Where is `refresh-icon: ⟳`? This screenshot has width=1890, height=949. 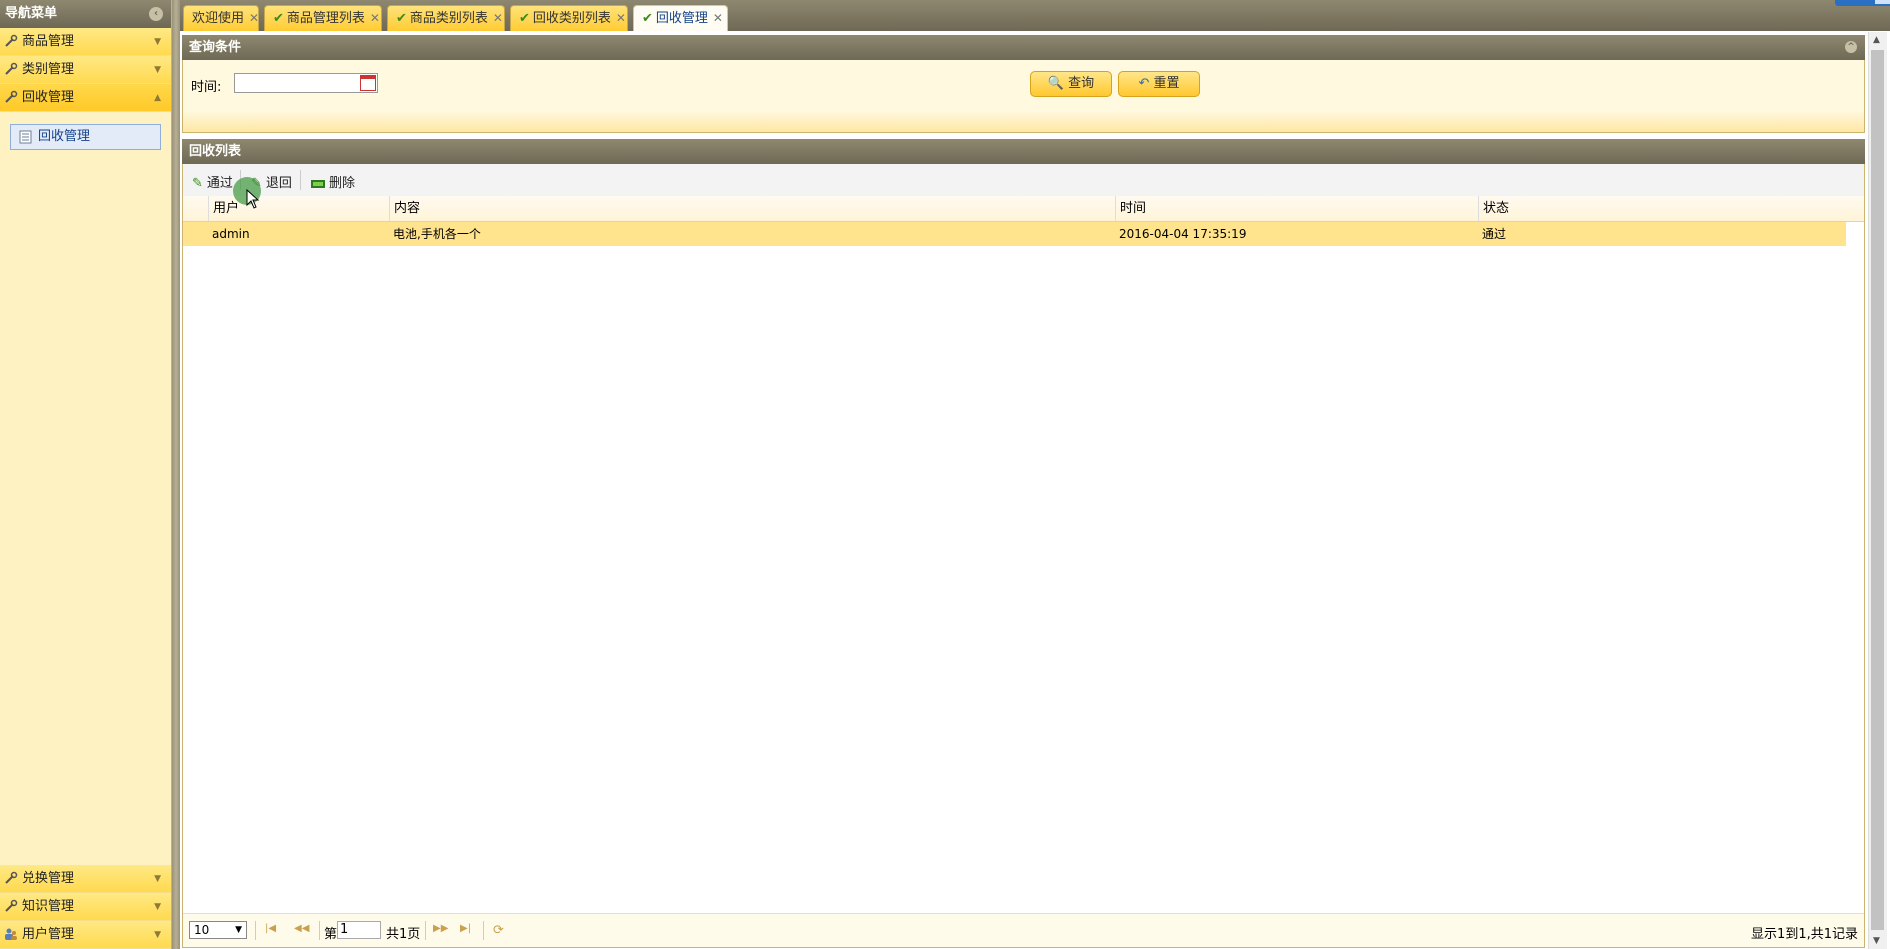 refresh-icon: ⟳ is located at coordinates (498, 930).